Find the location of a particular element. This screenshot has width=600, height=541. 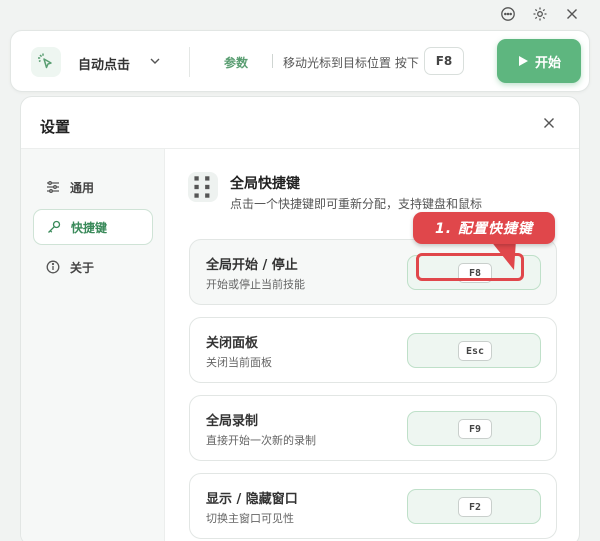

dialog-header: 设置 is located at coordinates (300, 123).